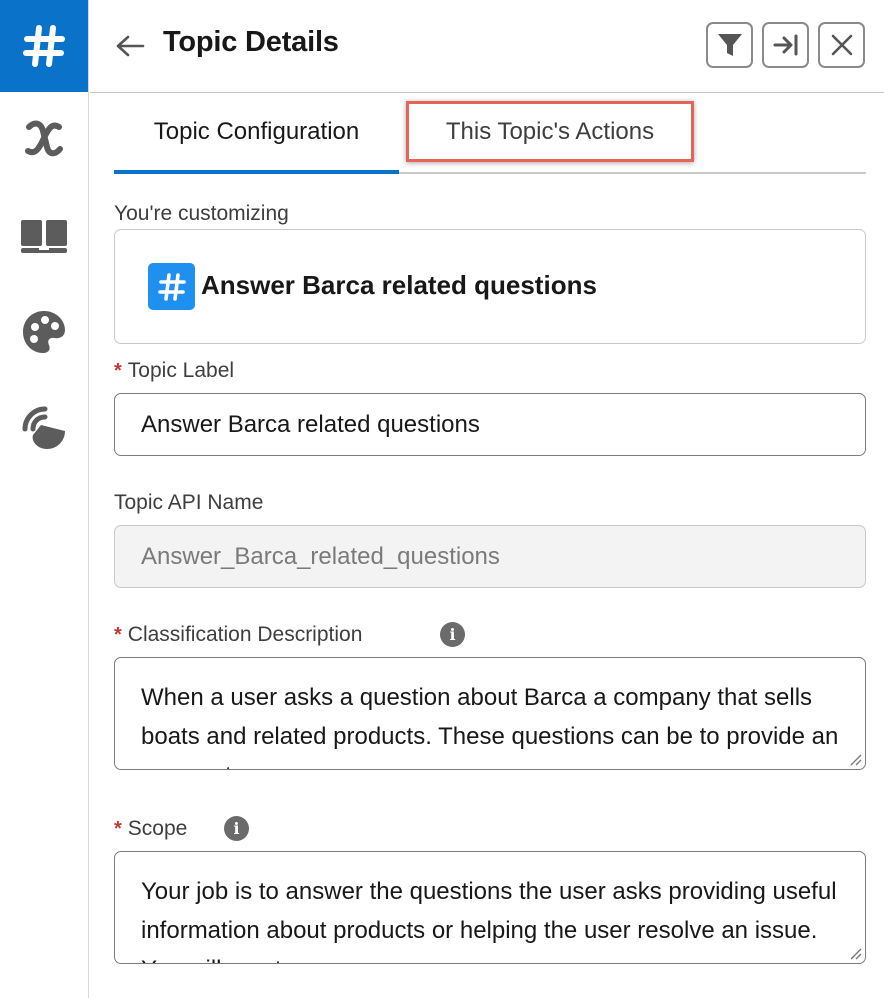  I want to click on rail-connections-button, so click(44, 428).